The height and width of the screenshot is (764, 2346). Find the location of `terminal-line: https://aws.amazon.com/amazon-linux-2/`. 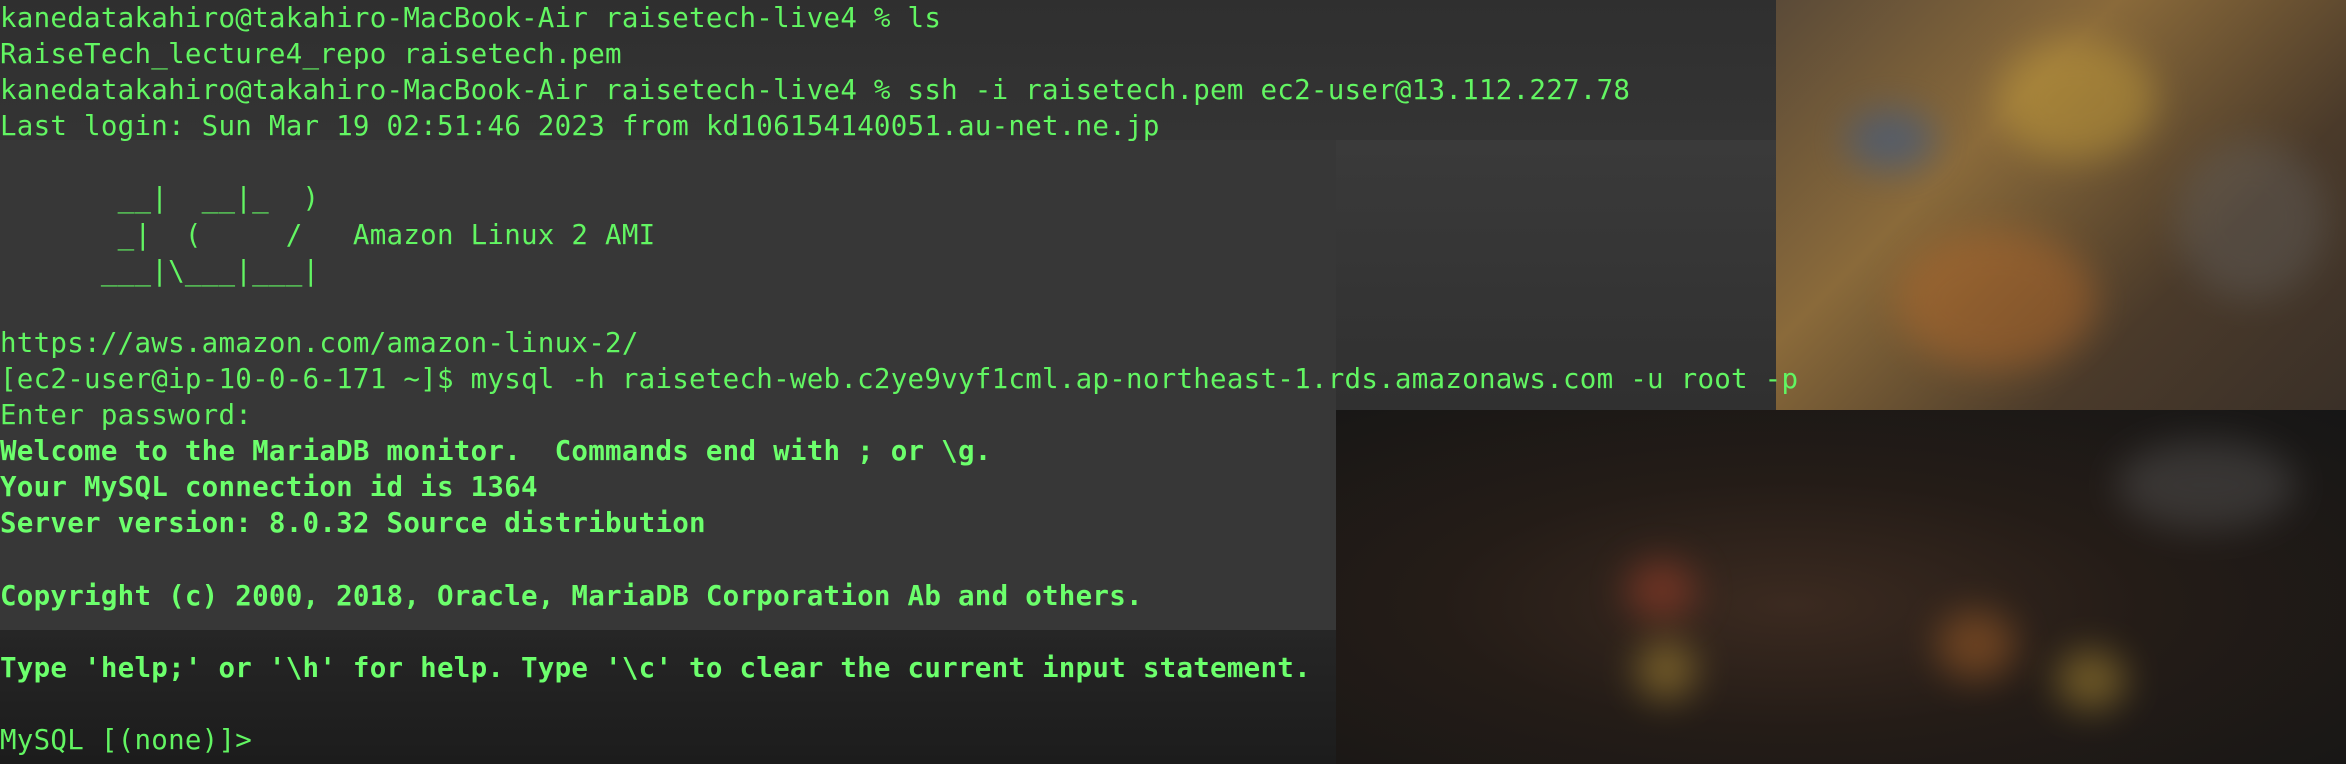

terminal-line: https://aws.amazon.com/amazon-linux-2/ is located at coordinates (319, 342).